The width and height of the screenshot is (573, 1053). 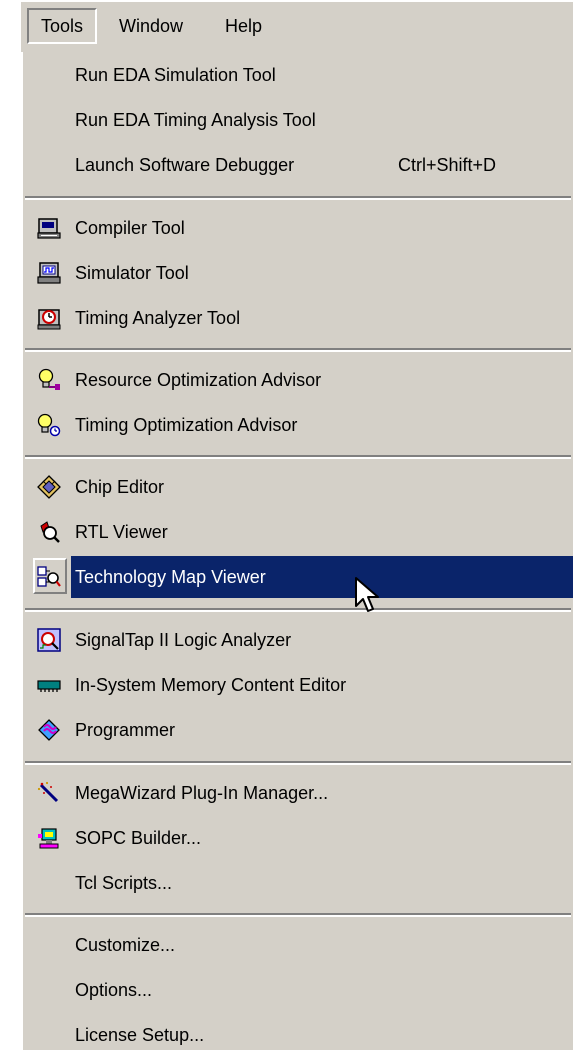 I want to click on menu-item-label: Run EDA Simulation Tool, so click(x=175, y=75).